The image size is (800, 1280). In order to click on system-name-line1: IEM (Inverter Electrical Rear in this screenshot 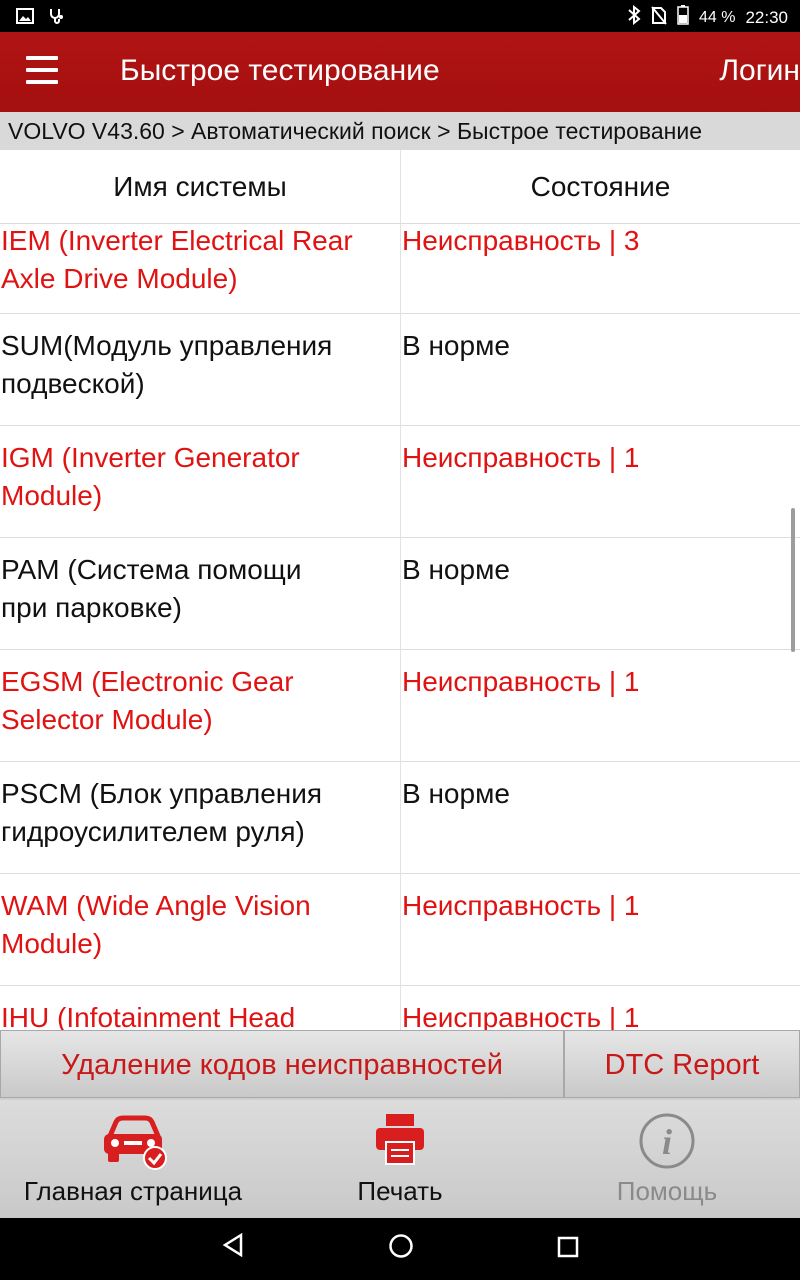, I will do `click(177, 240)`.